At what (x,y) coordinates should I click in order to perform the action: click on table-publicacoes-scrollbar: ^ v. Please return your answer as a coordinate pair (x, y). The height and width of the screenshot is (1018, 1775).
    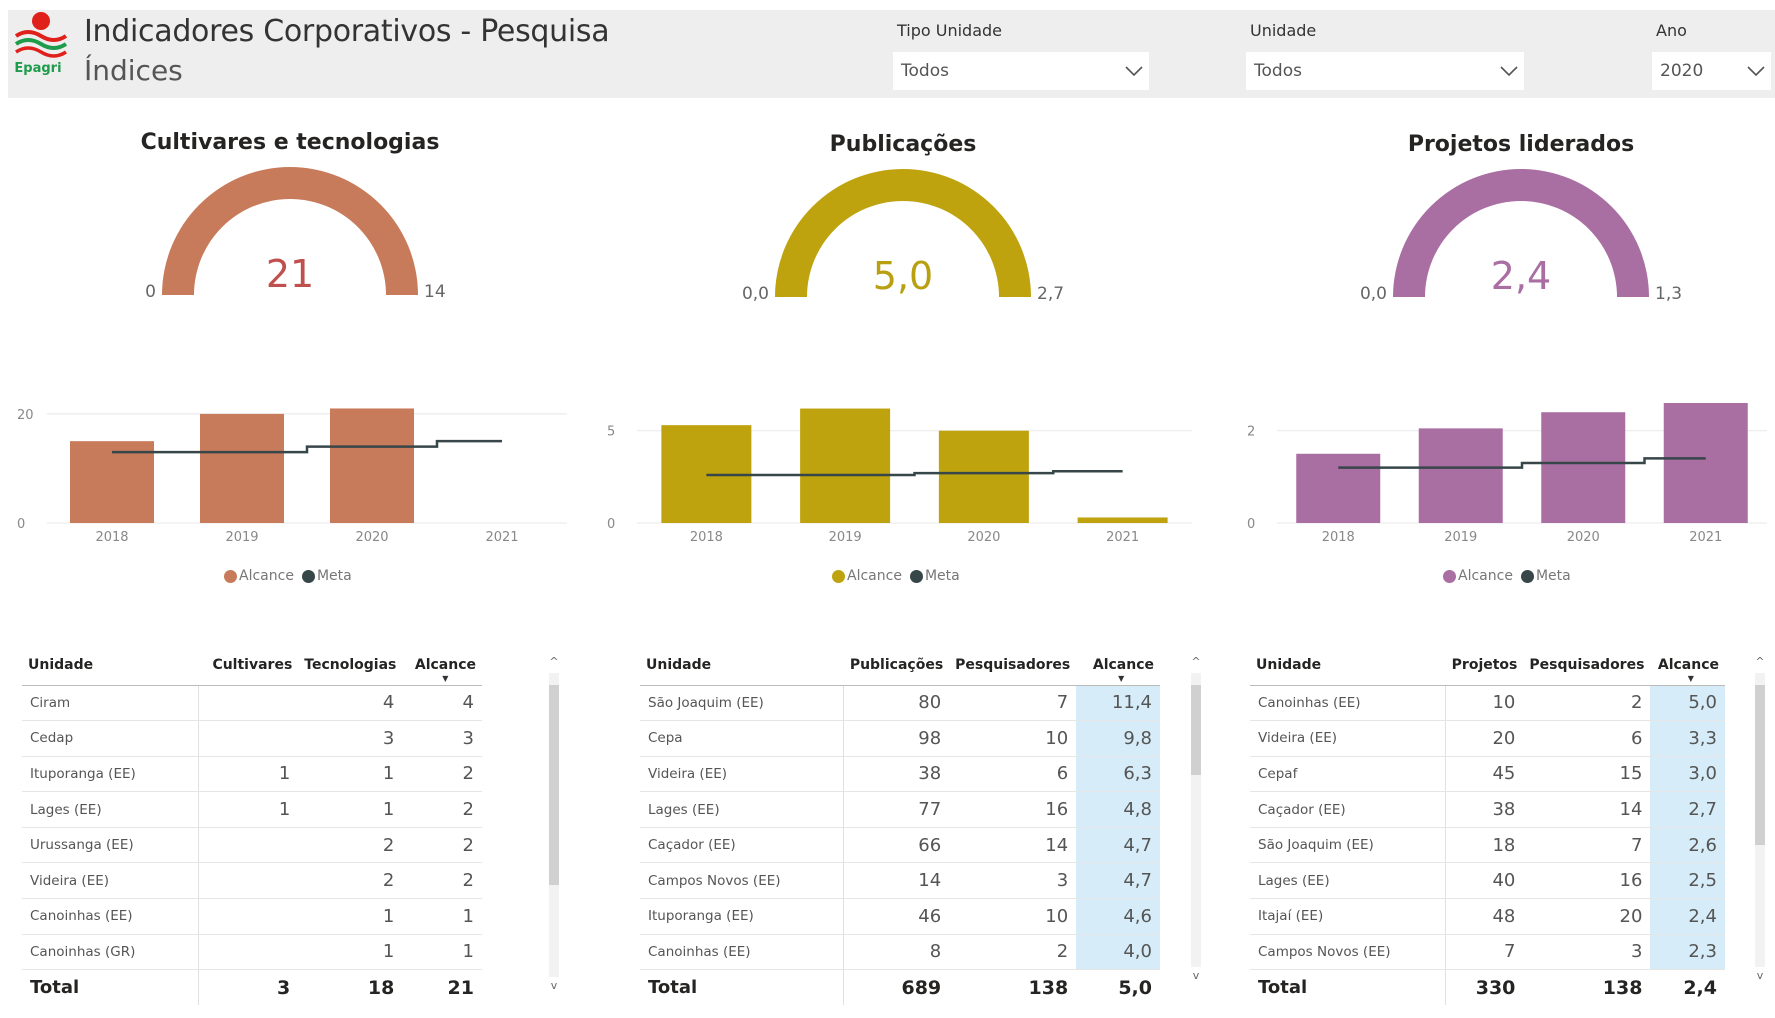
    Looking at the image, I should click on (1195, 820).